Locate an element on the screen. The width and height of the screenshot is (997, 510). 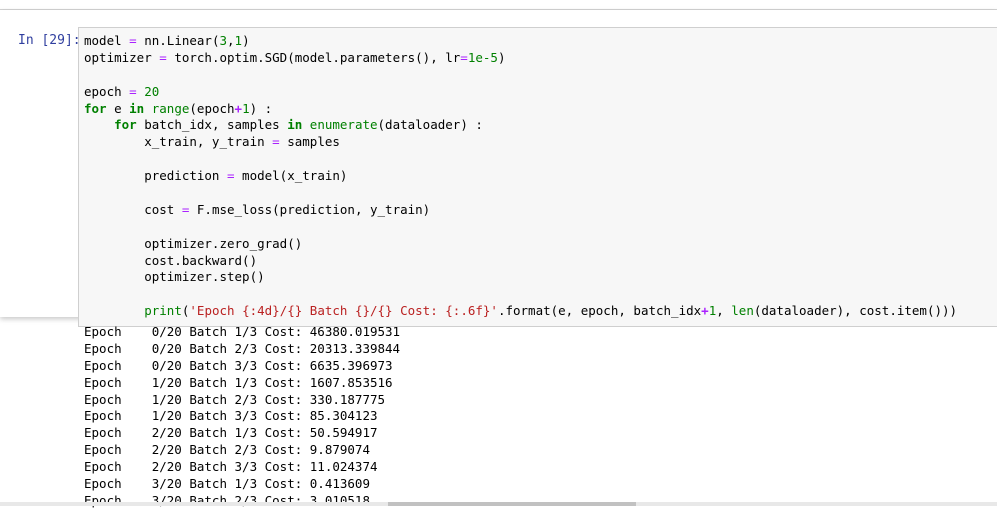
code-token: range is located at coordinates (170, 108).